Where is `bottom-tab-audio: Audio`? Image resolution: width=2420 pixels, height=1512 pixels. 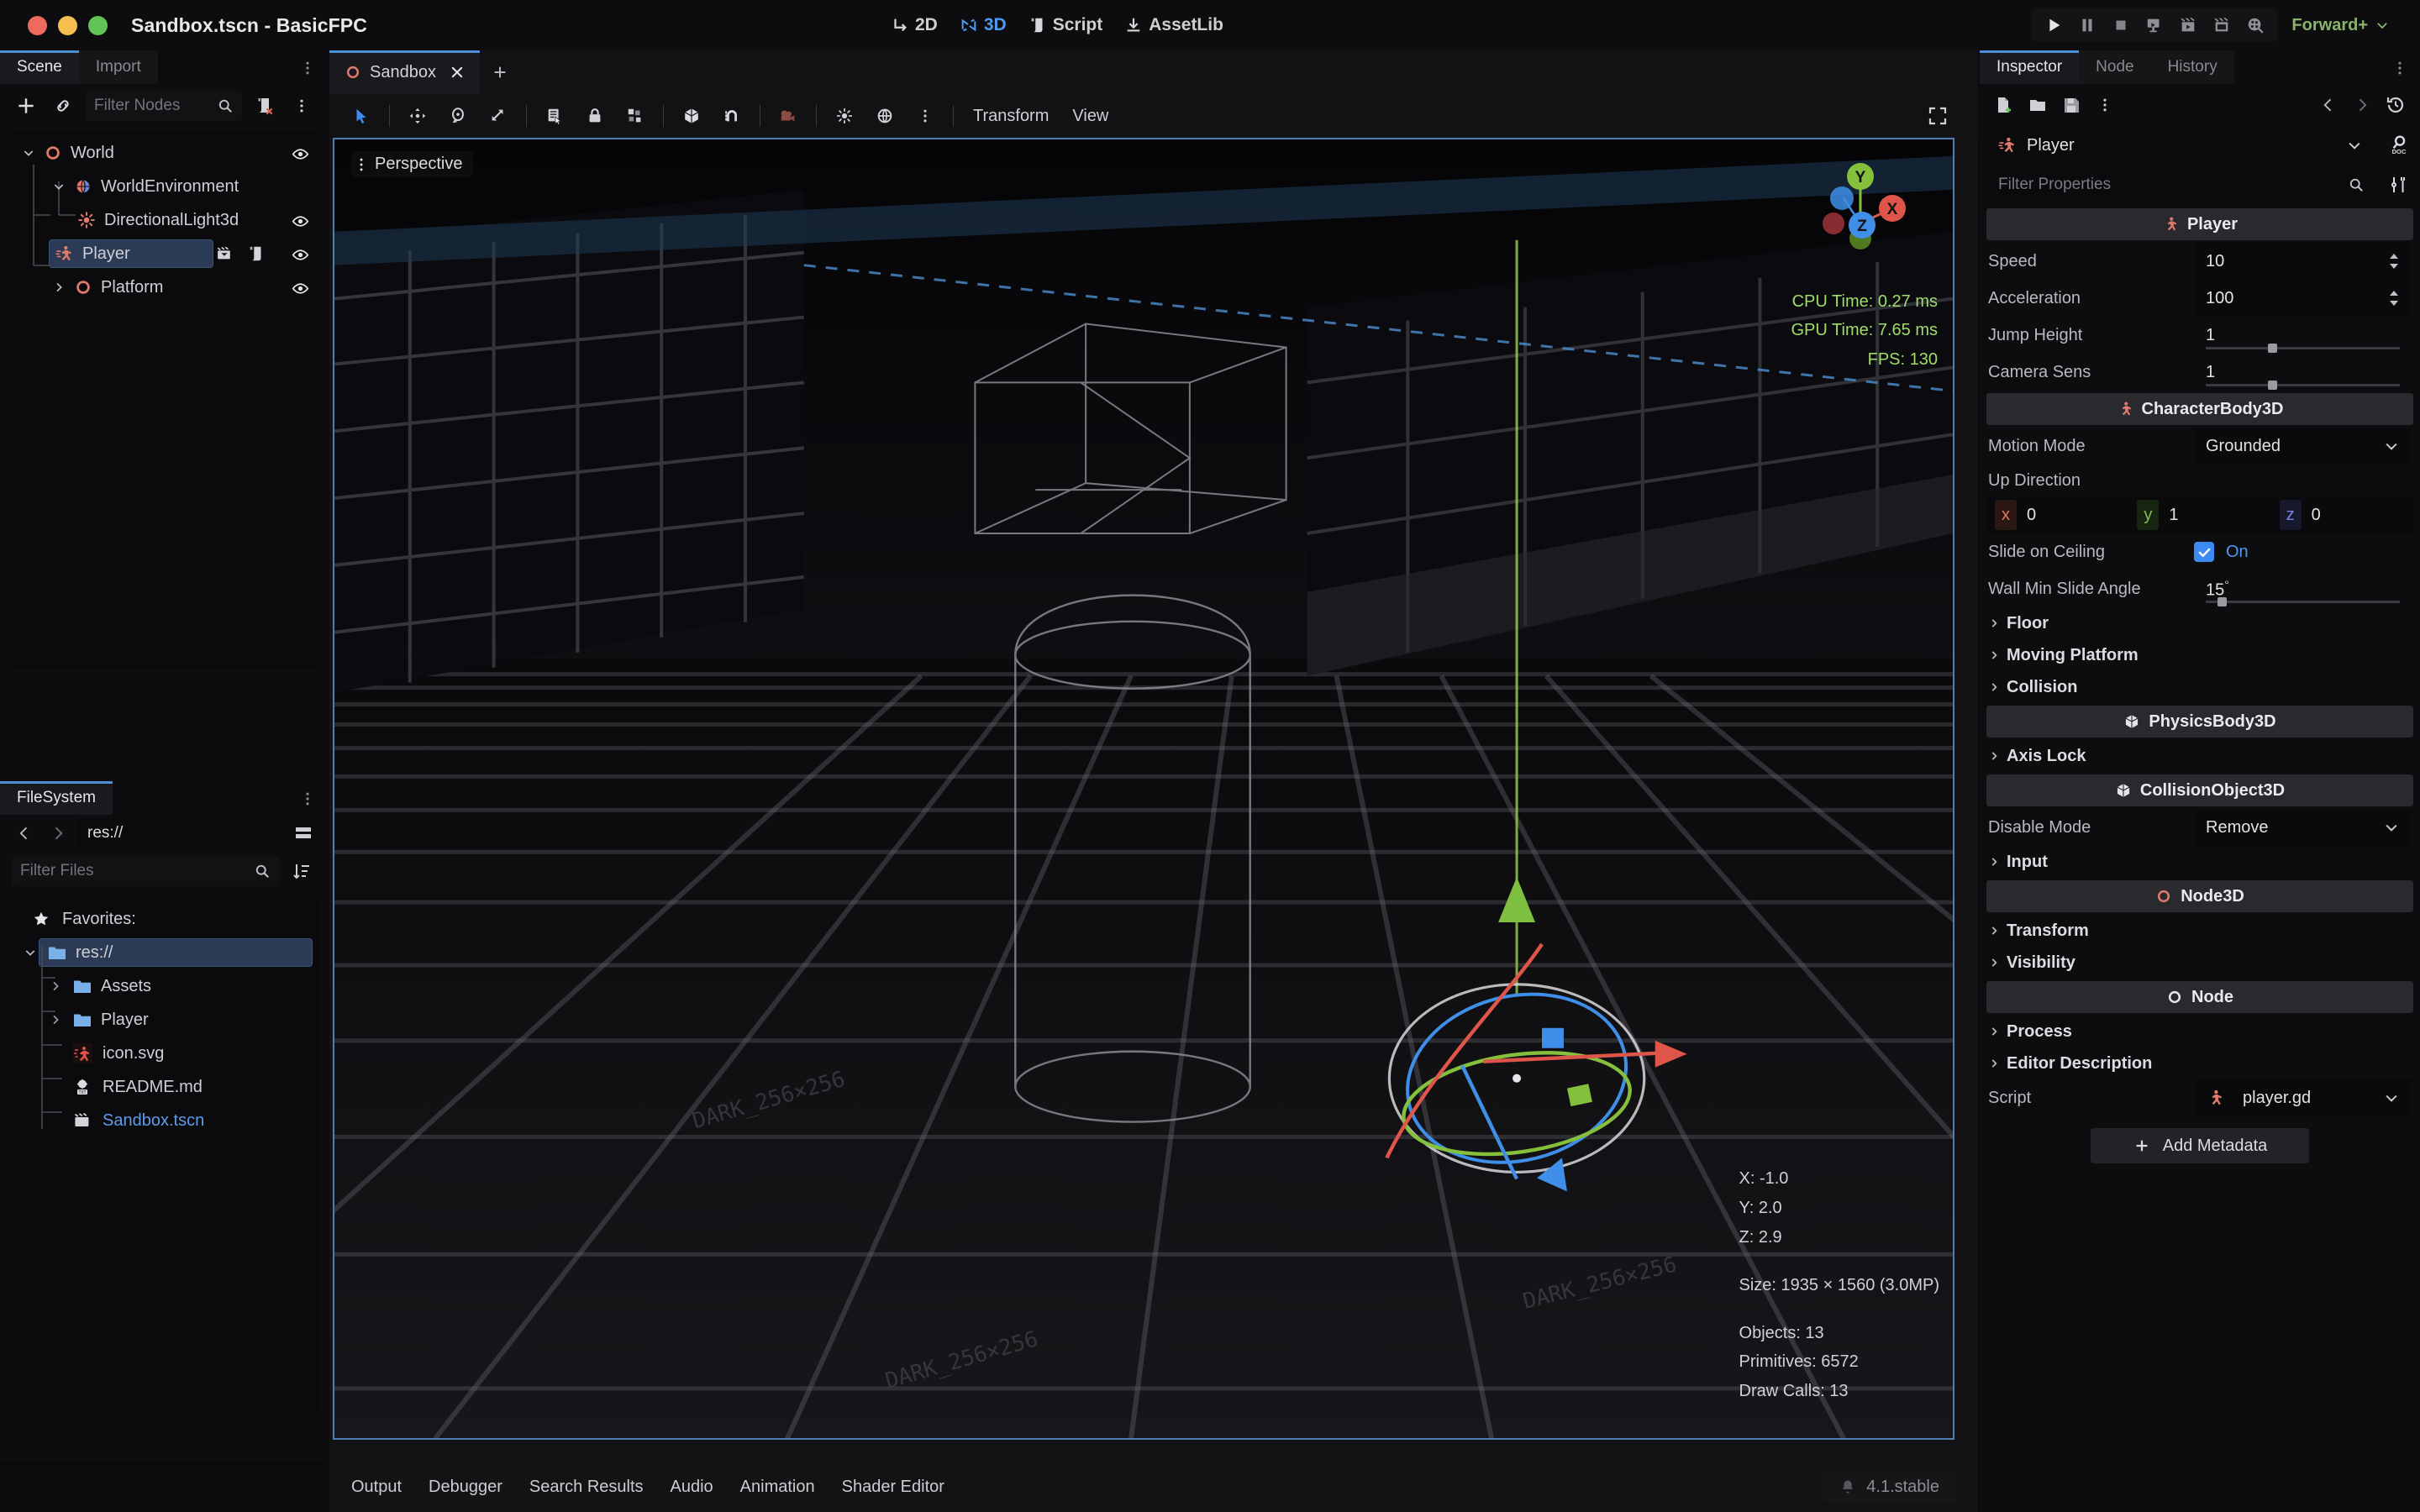
bottom-tab-audio: Audio is located at coordinates (692, 1487).